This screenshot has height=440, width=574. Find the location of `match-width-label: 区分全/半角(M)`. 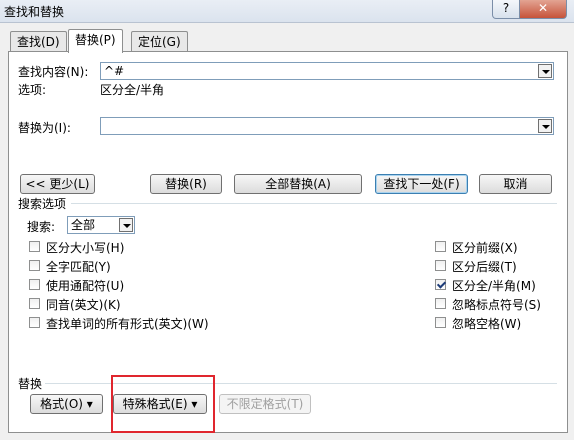

match-width-label: 区分全/半角(M) is located at coordinates (494, 286).